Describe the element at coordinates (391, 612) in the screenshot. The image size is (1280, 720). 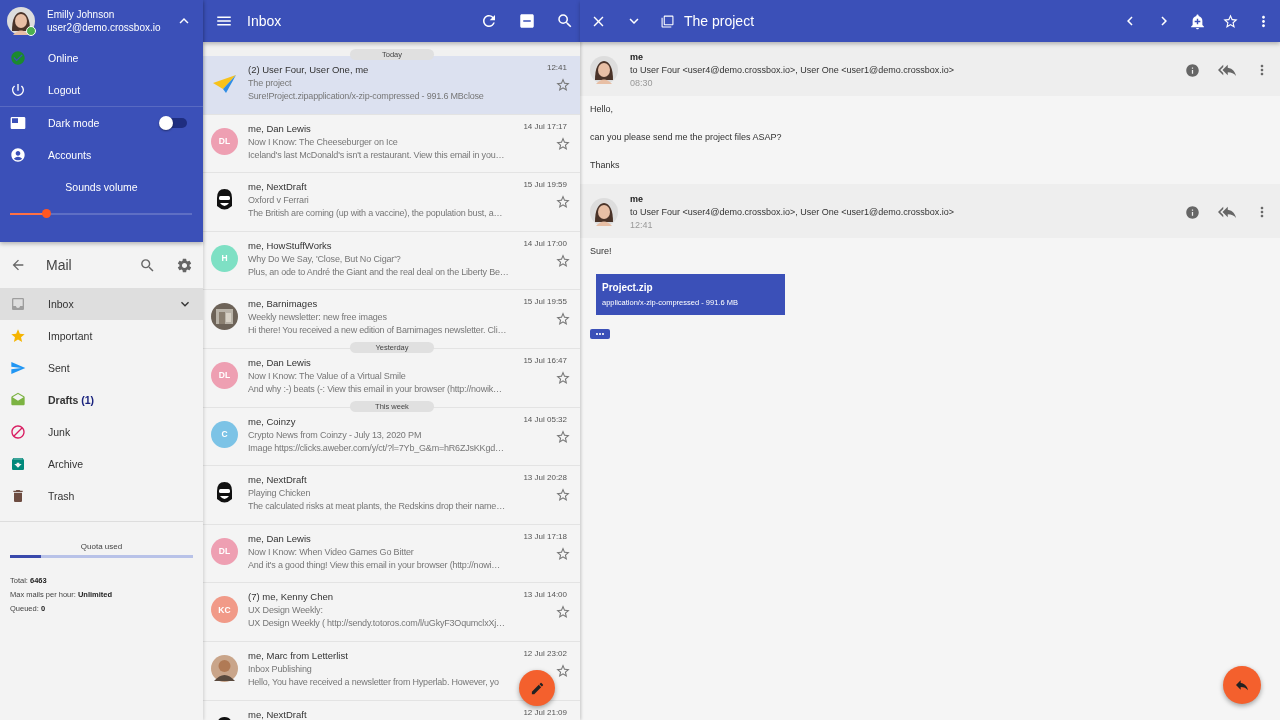
I see `message-row: KC (7) me, Kenny Chen UX Design Weekly: UX Design Weekly ( http://sendy.totoros.com/l/uGkyF3OqumclxXj… 13 Jul 14:00` at that location.